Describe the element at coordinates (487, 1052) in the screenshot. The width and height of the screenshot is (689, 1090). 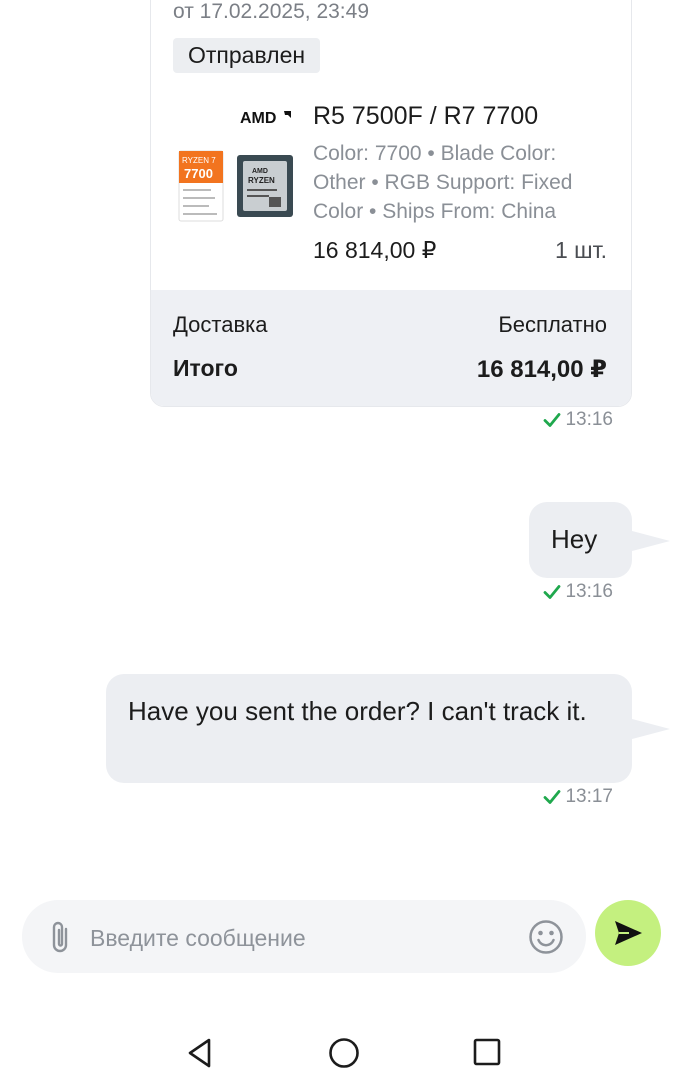
I see `recents-square-icon` at that location.